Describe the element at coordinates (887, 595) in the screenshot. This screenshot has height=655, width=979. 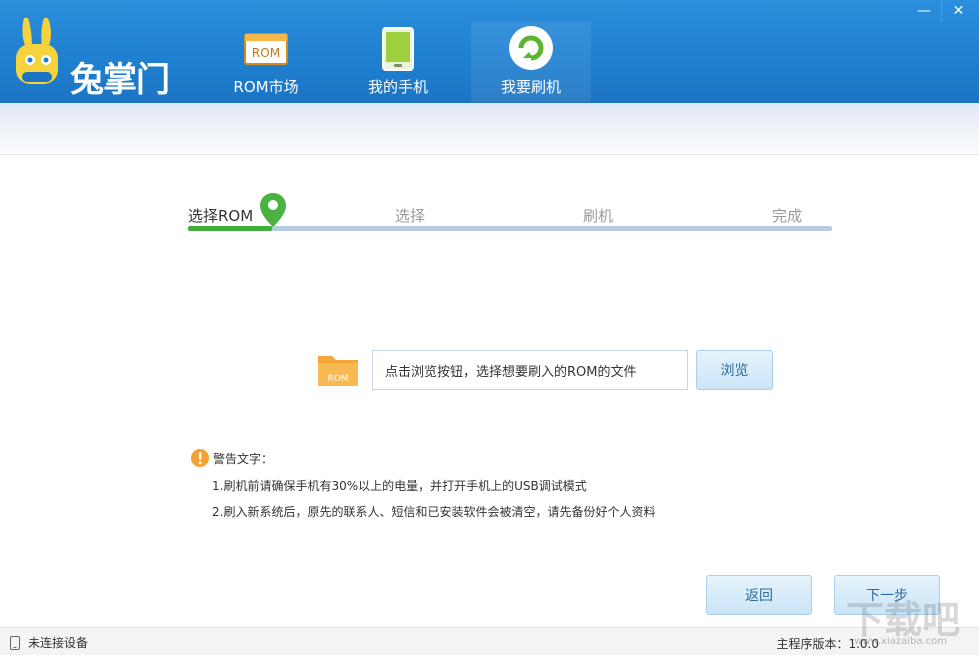
I see `next-button: 下一步` at that location.